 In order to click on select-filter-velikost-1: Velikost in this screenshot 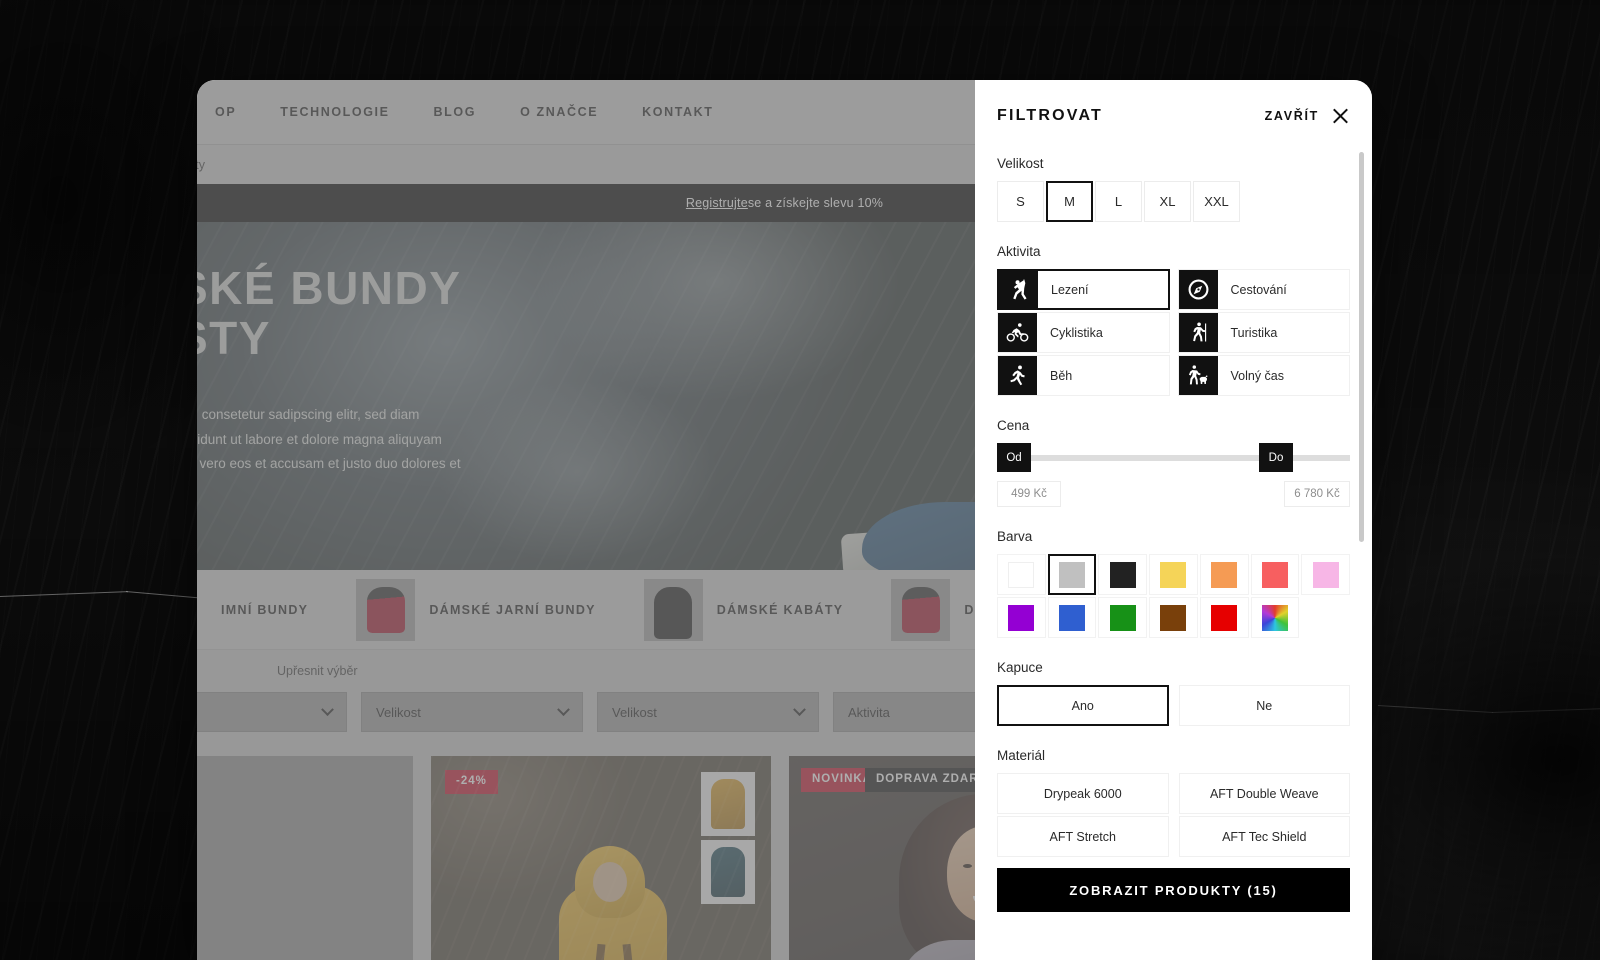, I will do `click(472, 712)`.